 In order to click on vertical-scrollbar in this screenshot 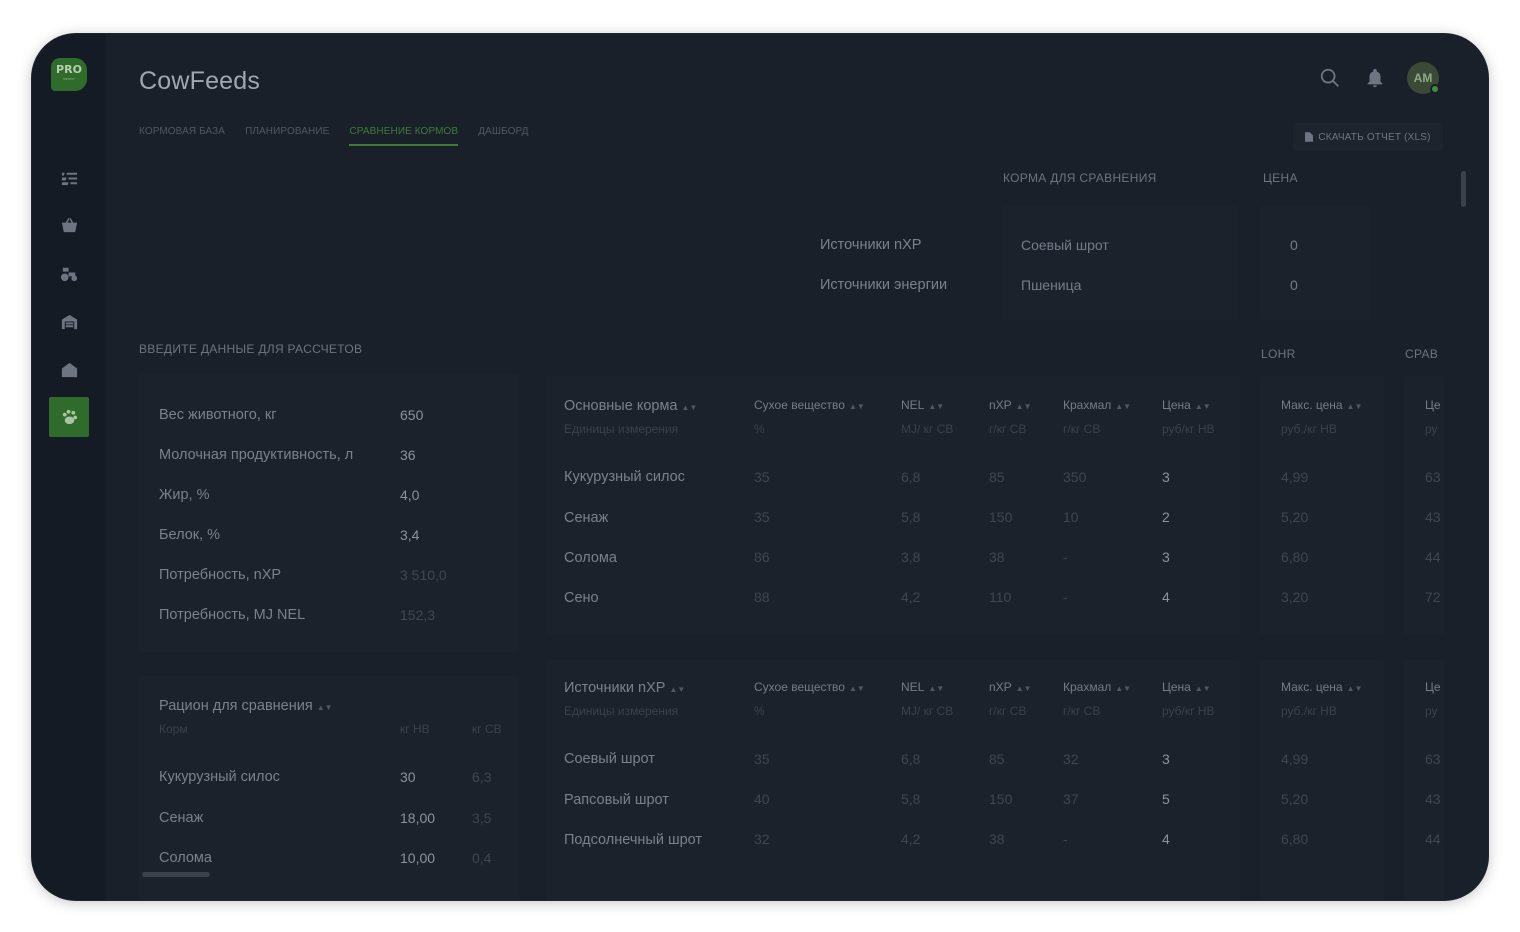, I will do `click(1463, 189)`.